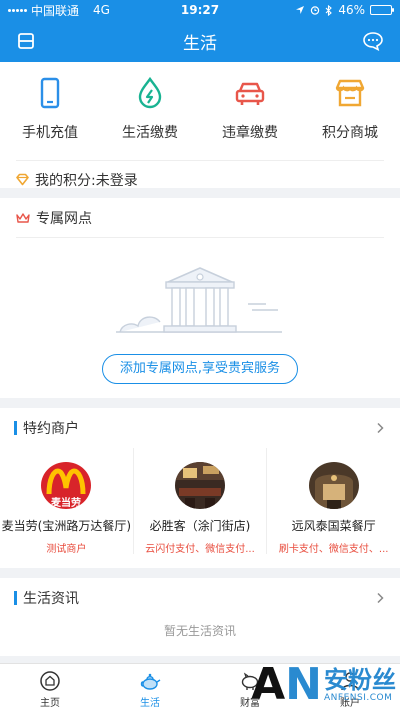  I want to click on merchants-title: 特约商户, so click(51, 429).